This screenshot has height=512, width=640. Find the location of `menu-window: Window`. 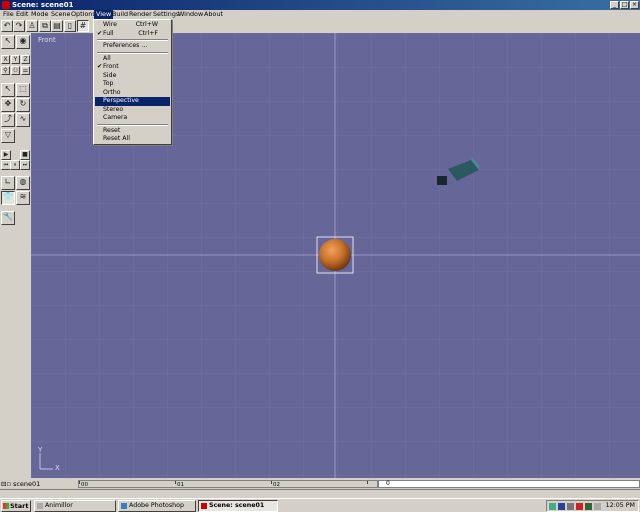

menu-window: Window is located at coordinates (190, 14).